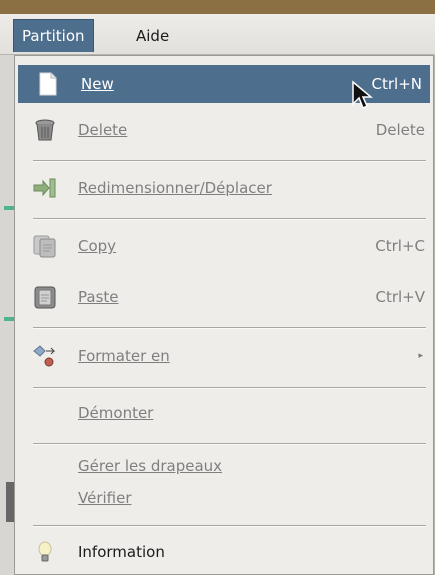 Image resolution: width=435 pixels, height=575 pixels. What do you see at coordinates (224, 552) in the screenshot?
I see `menu-item-information: Information` at bounding box center [224, 552].